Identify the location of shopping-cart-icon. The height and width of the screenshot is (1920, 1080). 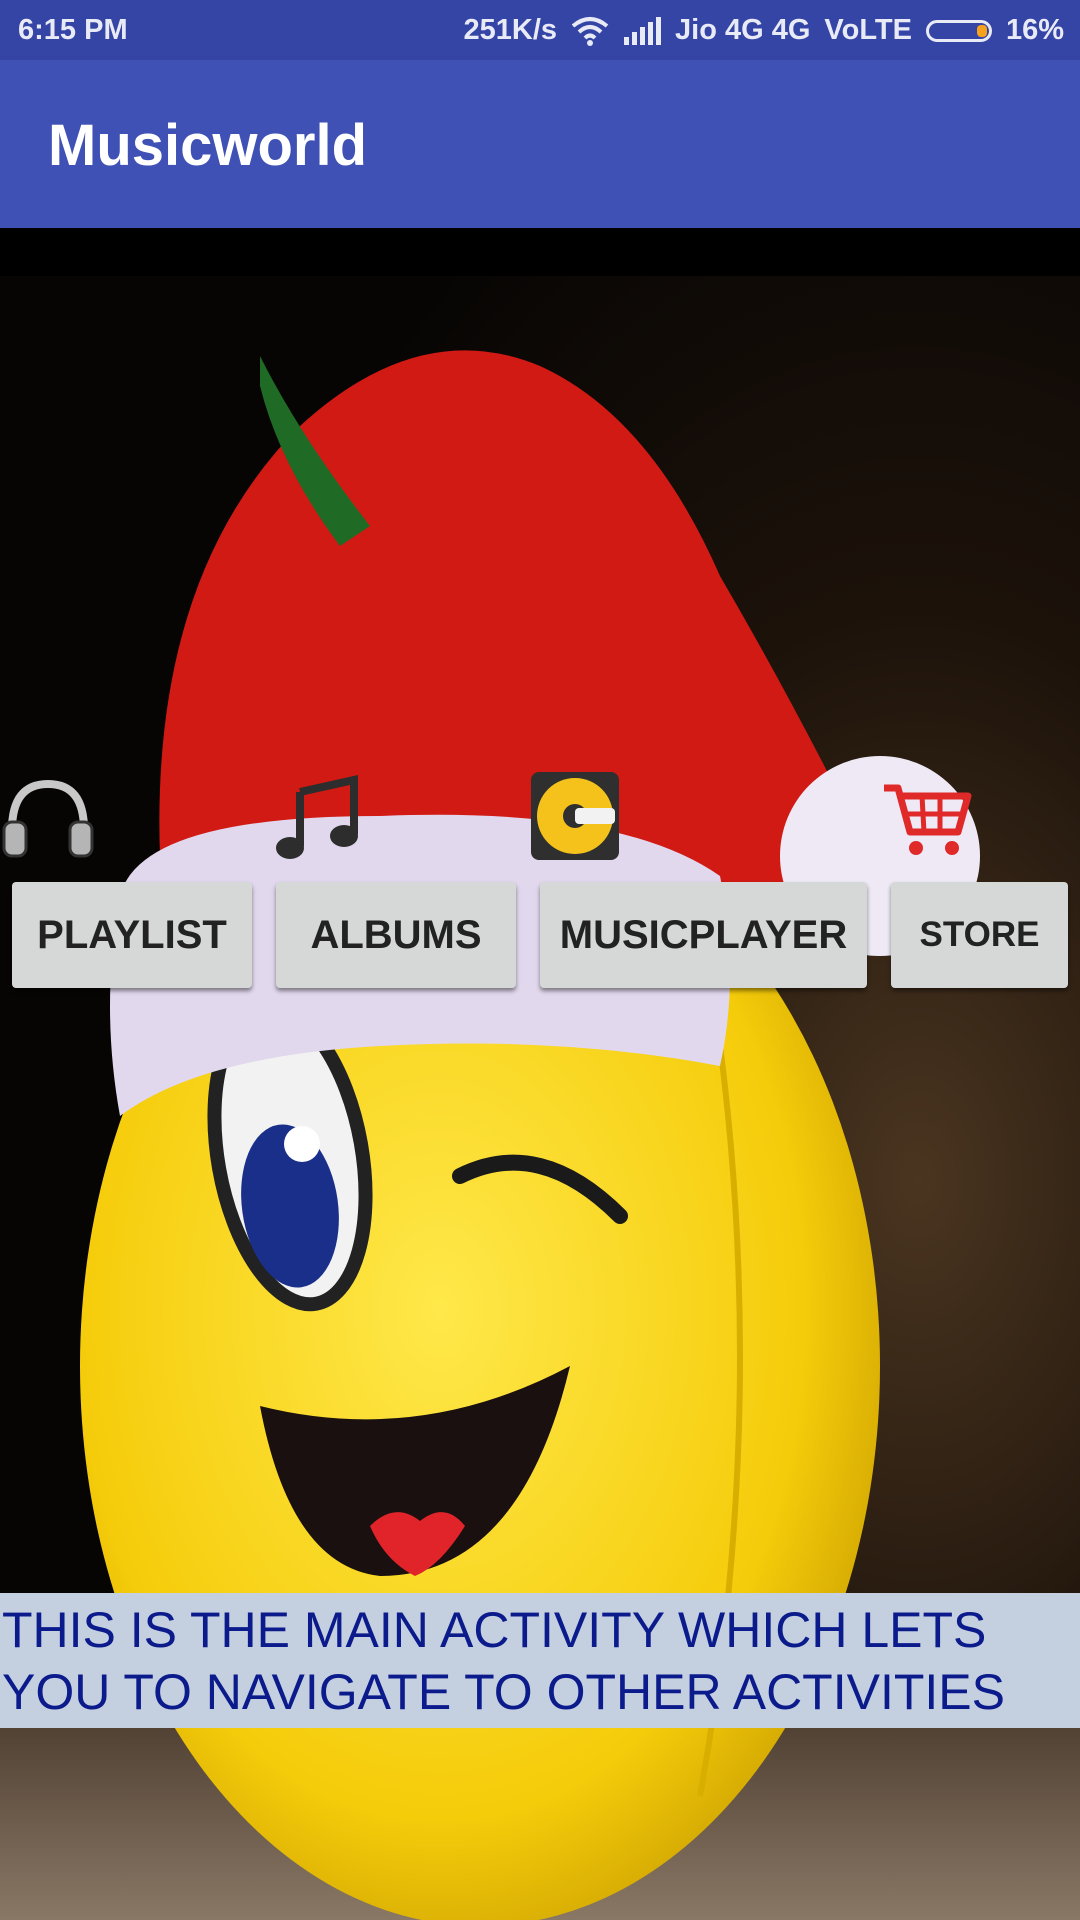
(926, 816).